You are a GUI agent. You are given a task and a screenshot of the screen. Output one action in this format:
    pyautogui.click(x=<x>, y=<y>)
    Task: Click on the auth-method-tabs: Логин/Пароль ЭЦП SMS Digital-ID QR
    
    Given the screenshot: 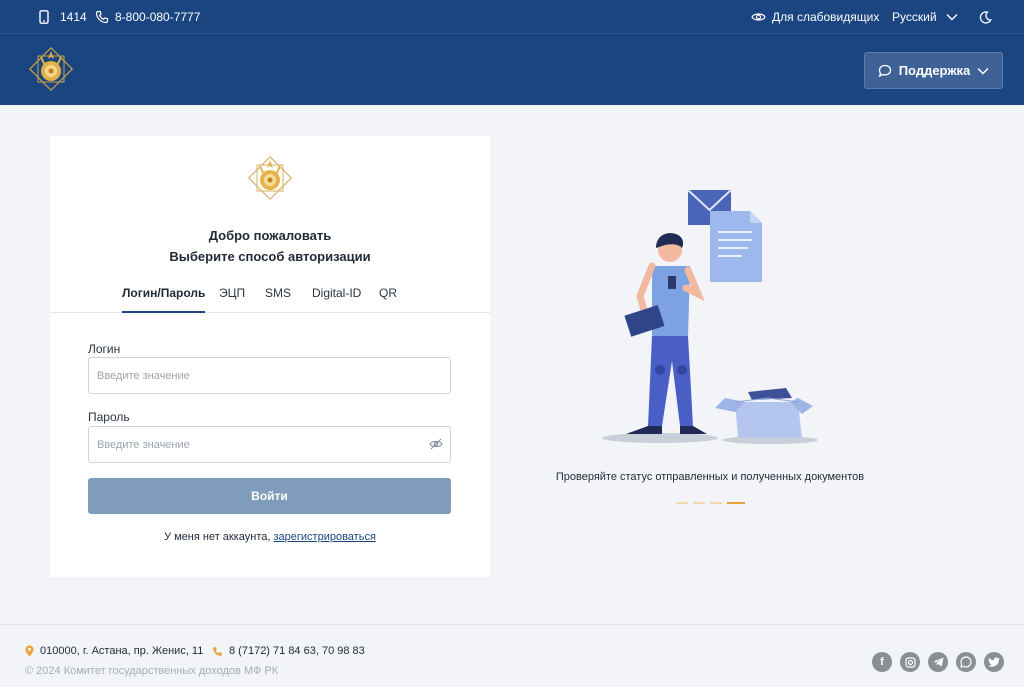 What is the action you would take?
    pyautogui.click(x=270, y=299)
    